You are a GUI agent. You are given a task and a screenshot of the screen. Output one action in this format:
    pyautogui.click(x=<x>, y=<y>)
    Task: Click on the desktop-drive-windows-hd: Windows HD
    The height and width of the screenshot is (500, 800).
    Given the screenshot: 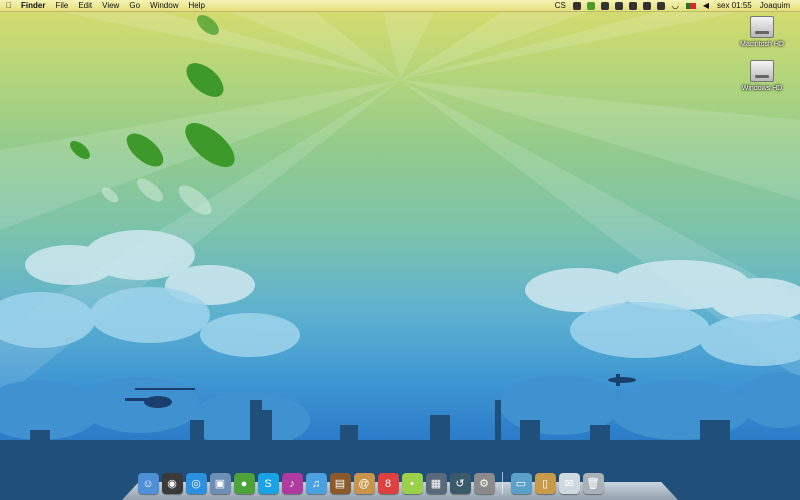 What is the action you would take?
    pyautogui.click(x=762, y=76)
    